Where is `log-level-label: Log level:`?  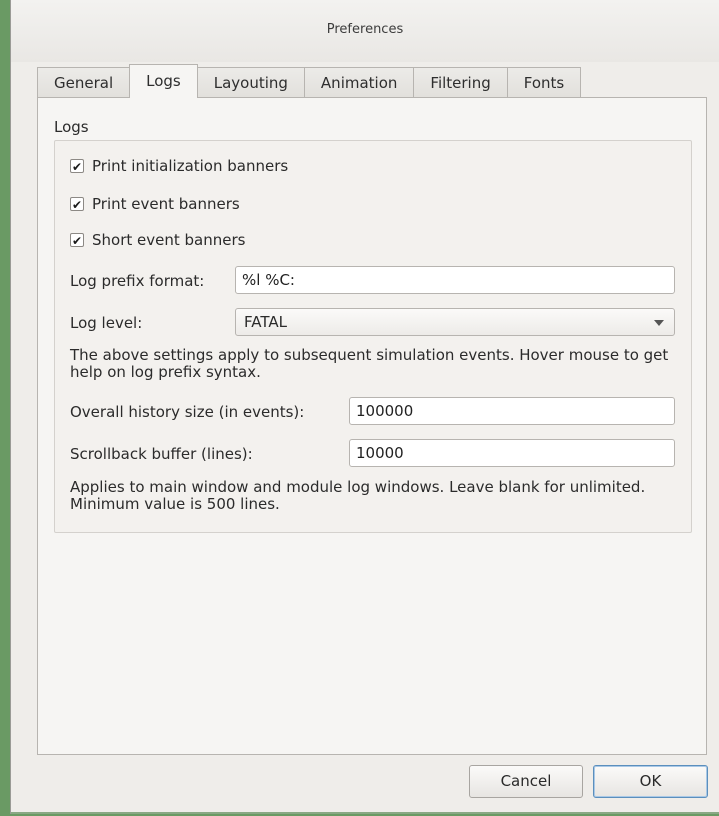 log-level-label: Log level: is located at coordinates (106, 323).